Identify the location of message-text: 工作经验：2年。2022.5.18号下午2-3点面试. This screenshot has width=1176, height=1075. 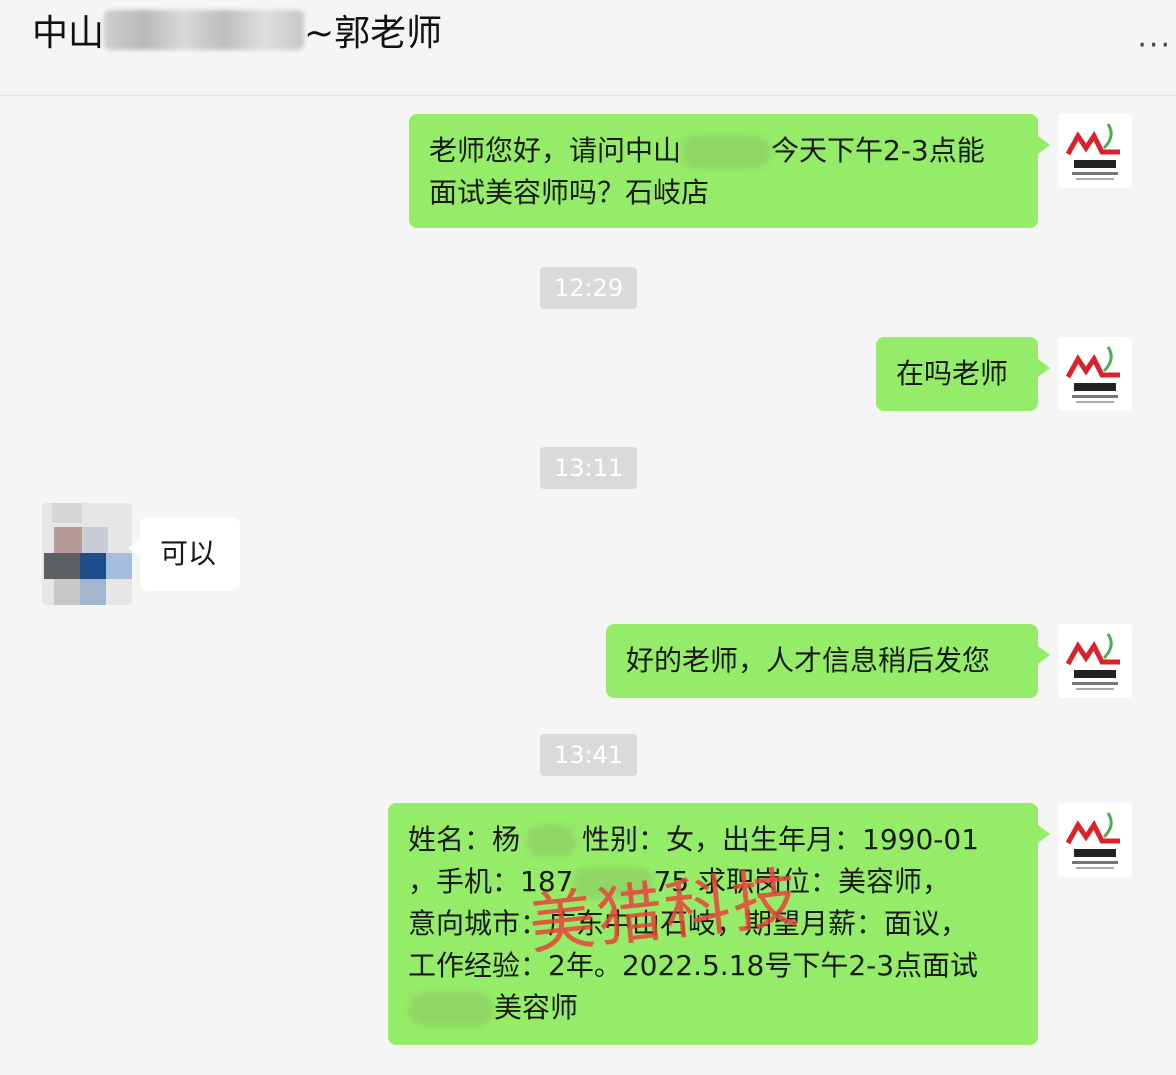
(693, 965).